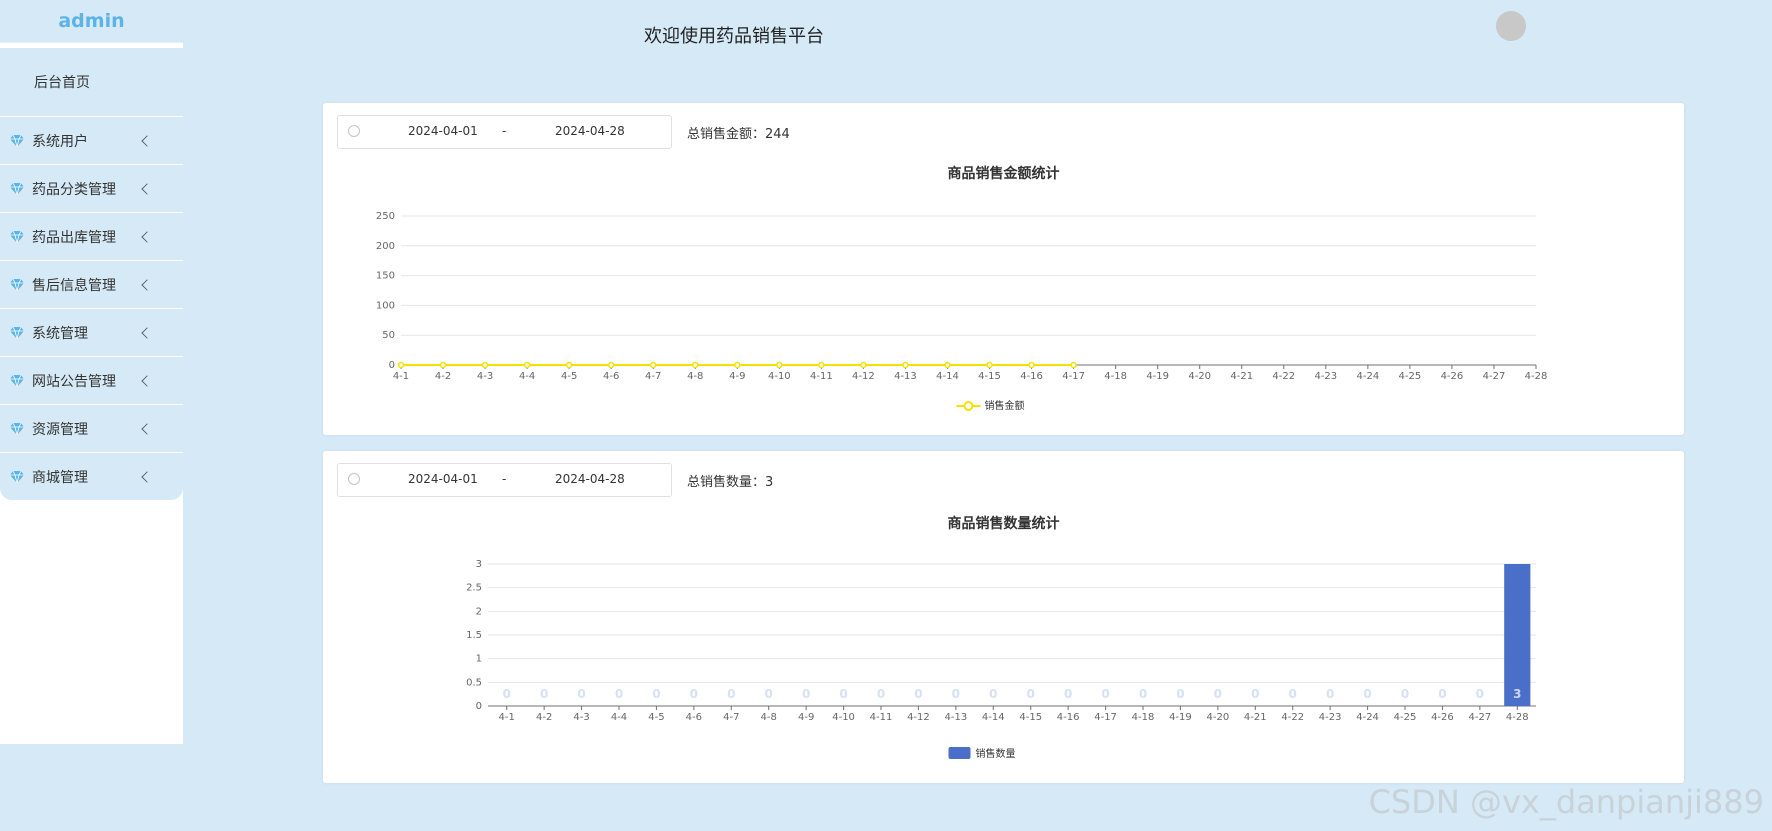 This screenshot has height=831, width=1772. What do you see at coordinates (996, 753) in the screenshot?
I see `legend-label: 销售数量` at bounding box center [996, 753].